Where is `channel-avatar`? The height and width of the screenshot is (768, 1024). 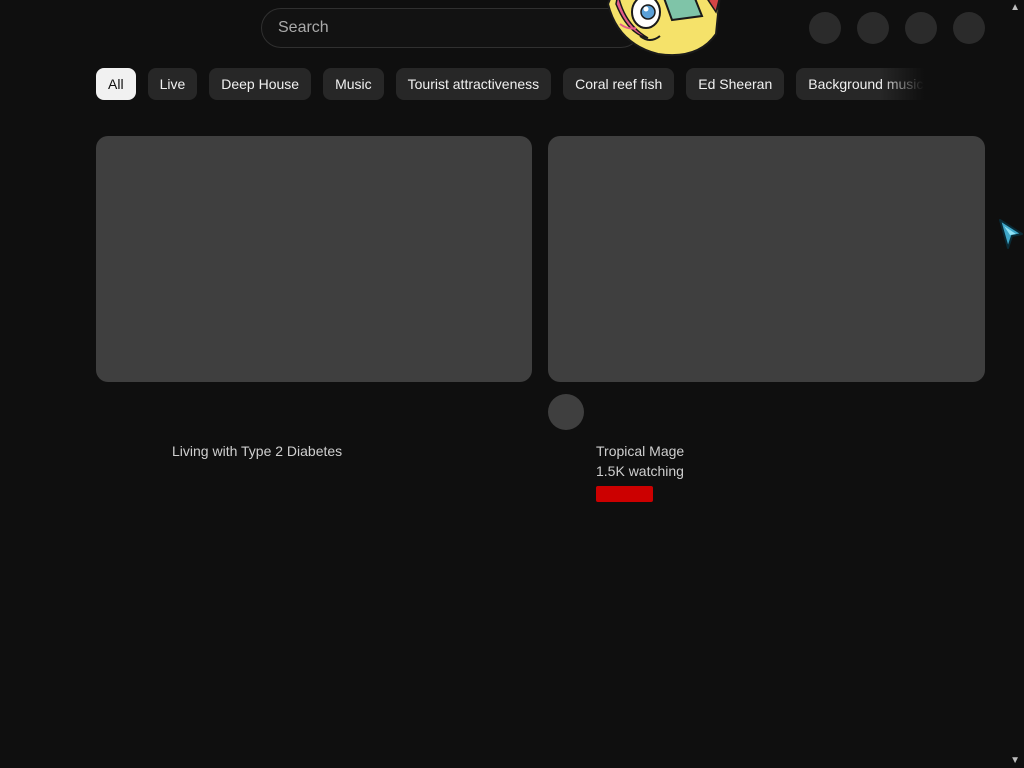
channel-avatar is located at coordinates (566, 412).